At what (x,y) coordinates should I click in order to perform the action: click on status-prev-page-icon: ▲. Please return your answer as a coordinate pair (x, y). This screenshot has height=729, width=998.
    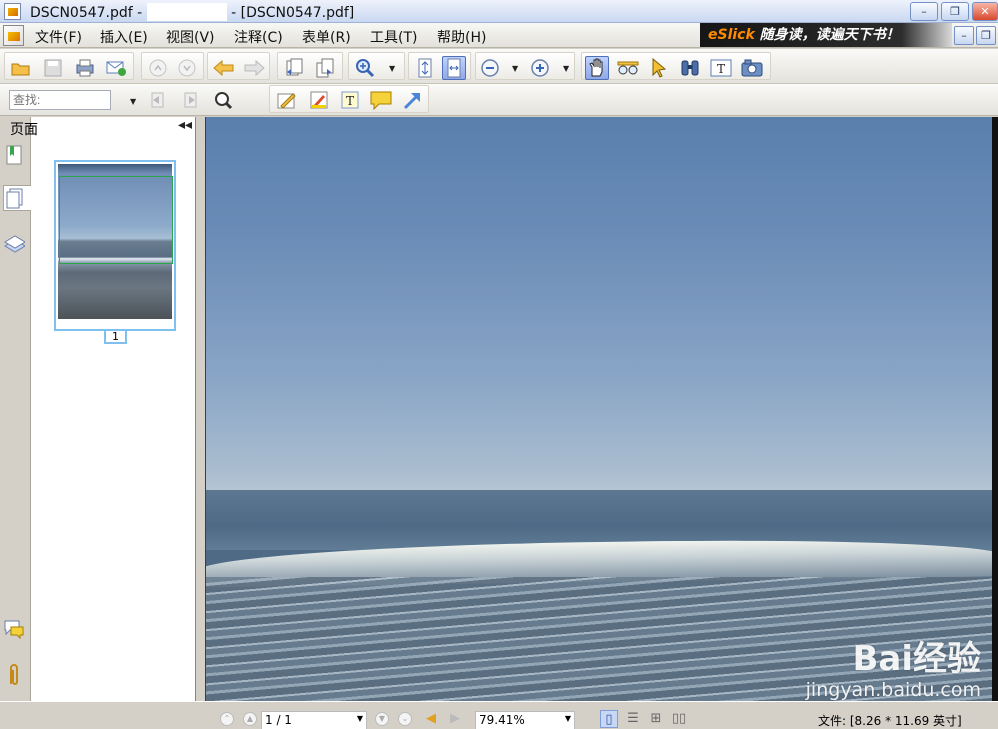
    Looking at the image, I should click on (250, 719).